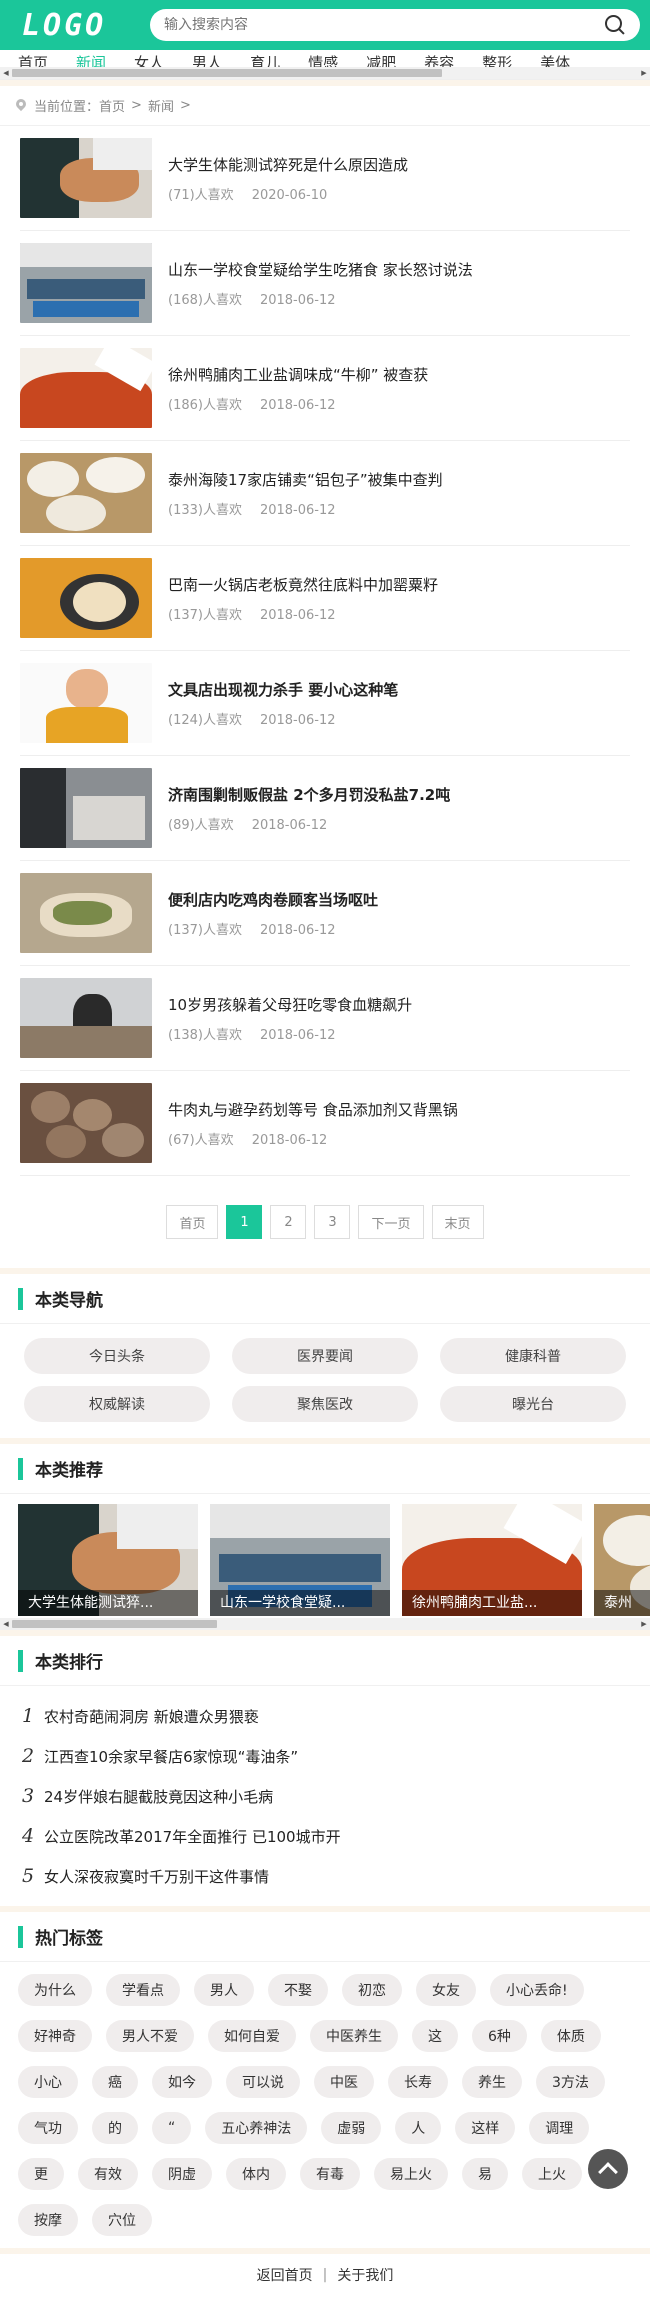 This screenshot has height=2303, width=650. What do you see at coordinates (182, 2082) in the screenshot?
I see `tag-chip: 如今` at bounding box center [182, 2082].